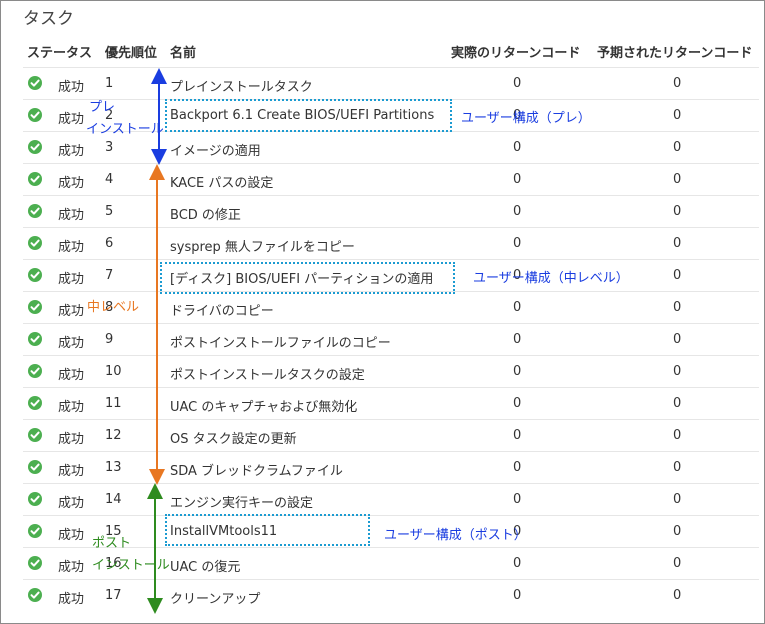 The width and height of the screenshot is (765, 624). I want to click on priority-cell: 14, so click(113, 499).